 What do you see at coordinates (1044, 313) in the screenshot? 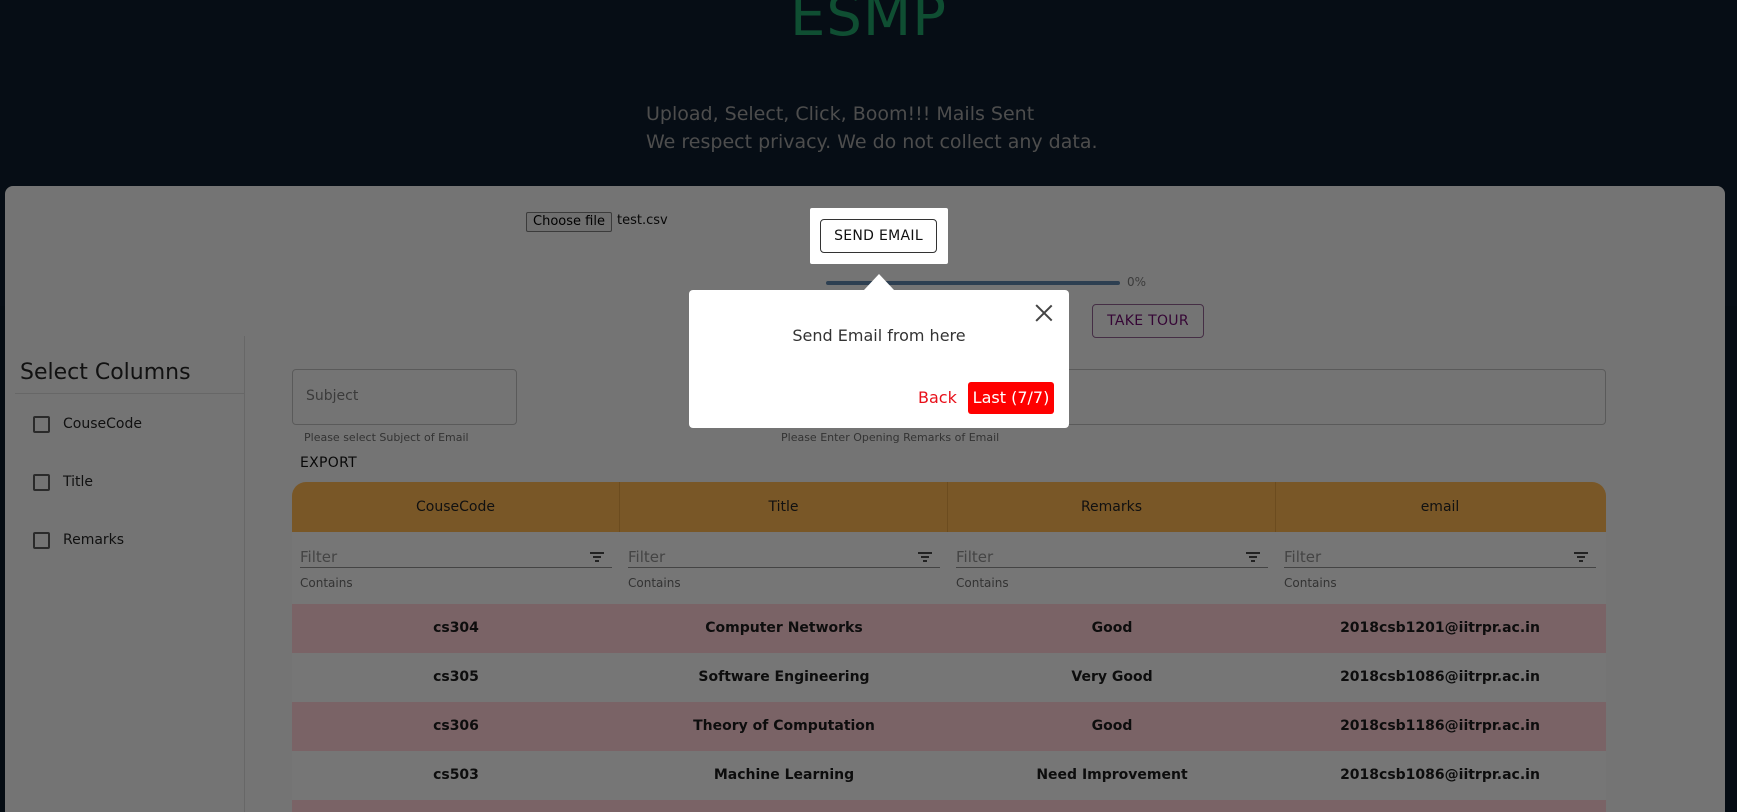
I see `close-icon` at bounding box center [1044, 313].